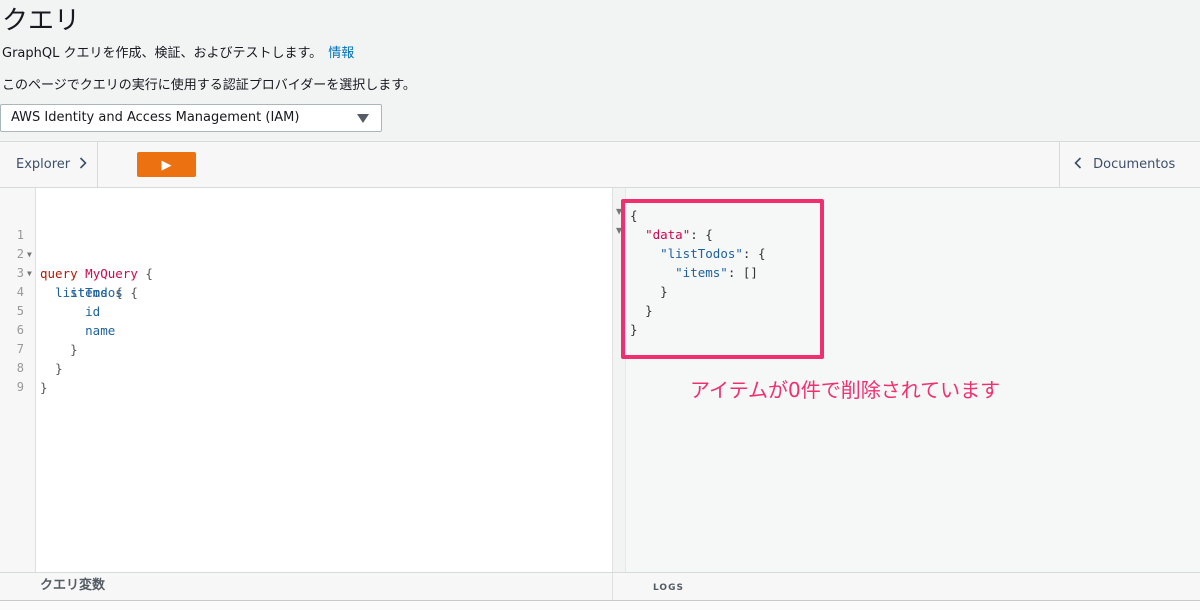 The height and width of the screenshot is (610, 1200). What do you see at coordinates (155, 117) in the screenshot?
I see `auth-provider-value: AWS Identity and Access Management (IAM)` at bounding box center [155, 117].